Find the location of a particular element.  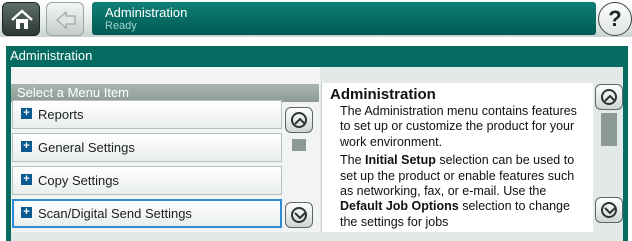

help-button: ? is located at coordinates (615, 19).